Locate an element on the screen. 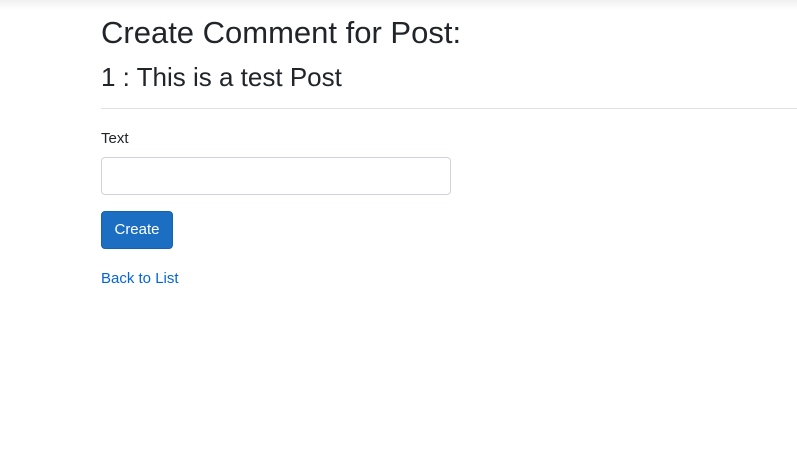  top-navbar-shadow is located at coordinates (398, 5).